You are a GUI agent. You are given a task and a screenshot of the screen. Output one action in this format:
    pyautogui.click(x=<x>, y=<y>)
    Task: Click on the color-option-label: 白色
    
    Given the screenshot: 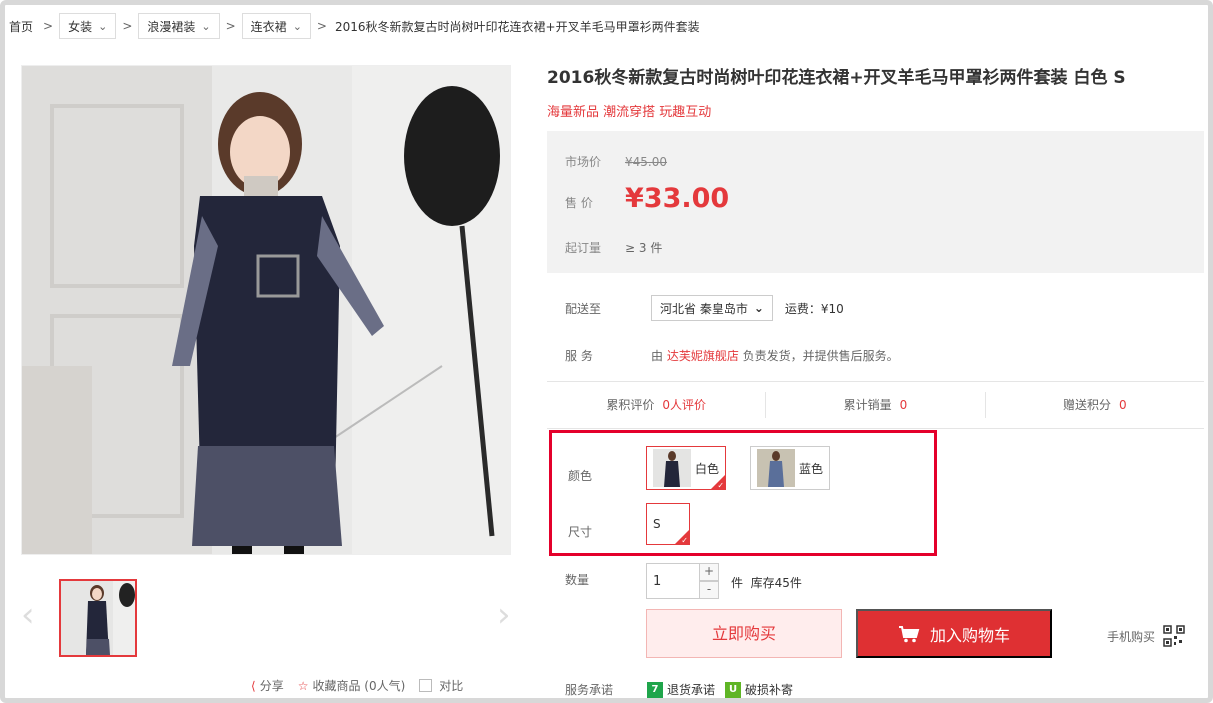 What is the action you would take?
    pyautogui.click(x=707, y=468)
    